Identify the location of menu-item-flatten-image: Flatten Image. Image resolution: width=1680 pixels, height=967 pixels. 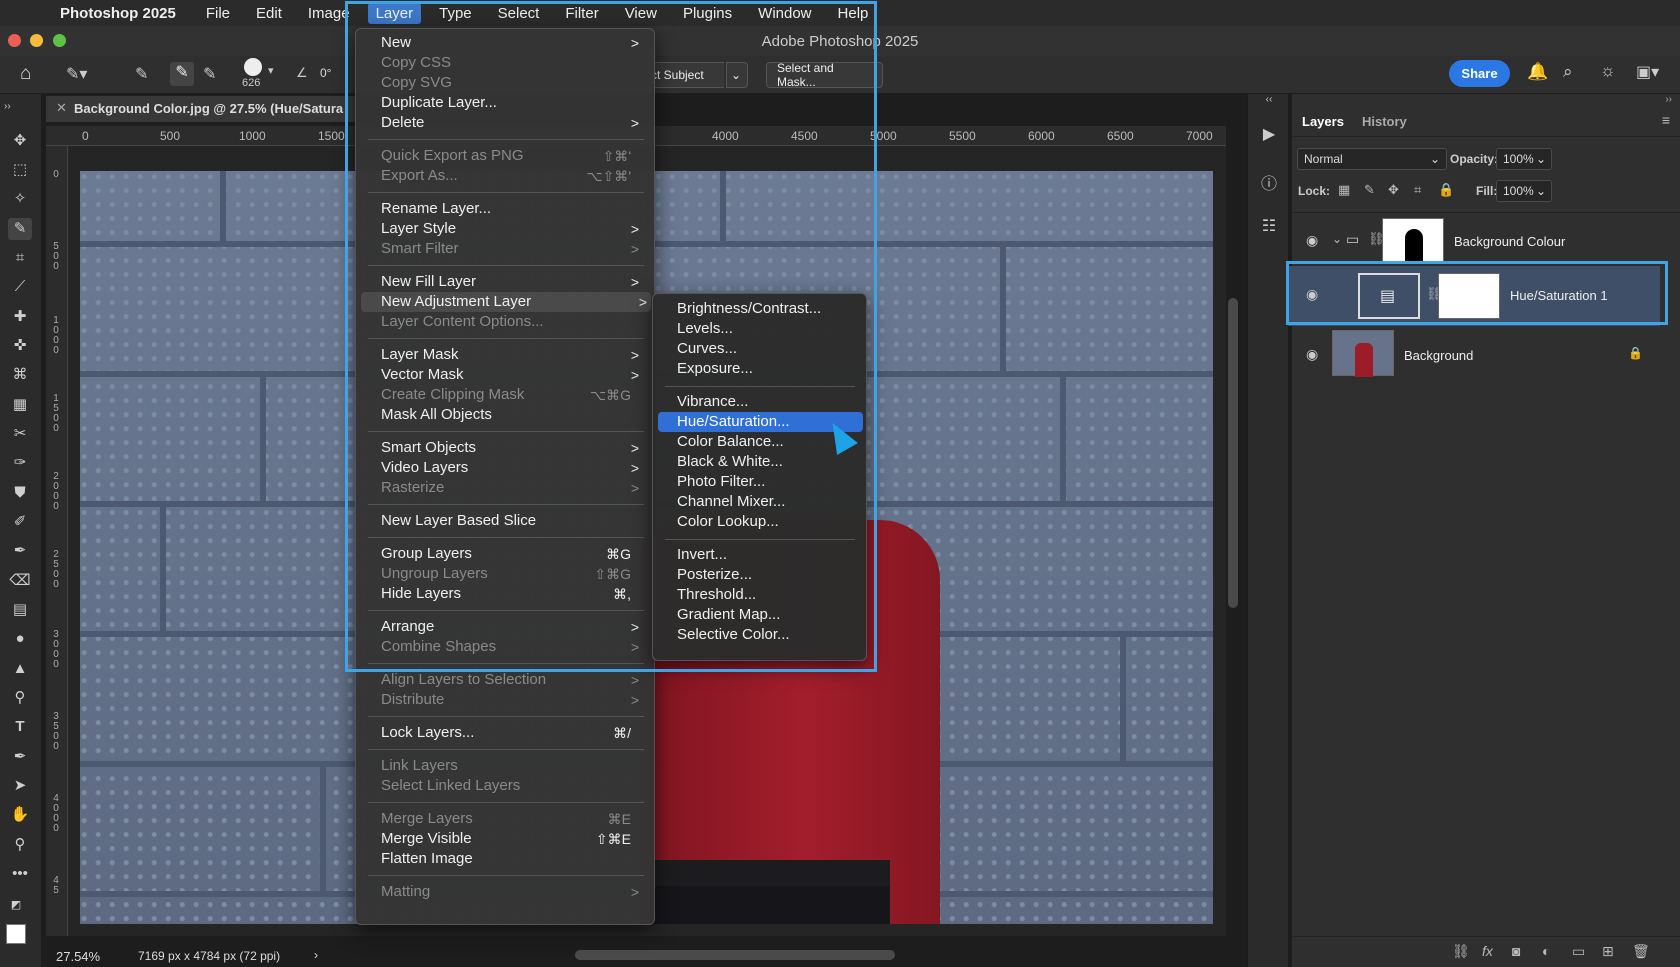
(512, 859).